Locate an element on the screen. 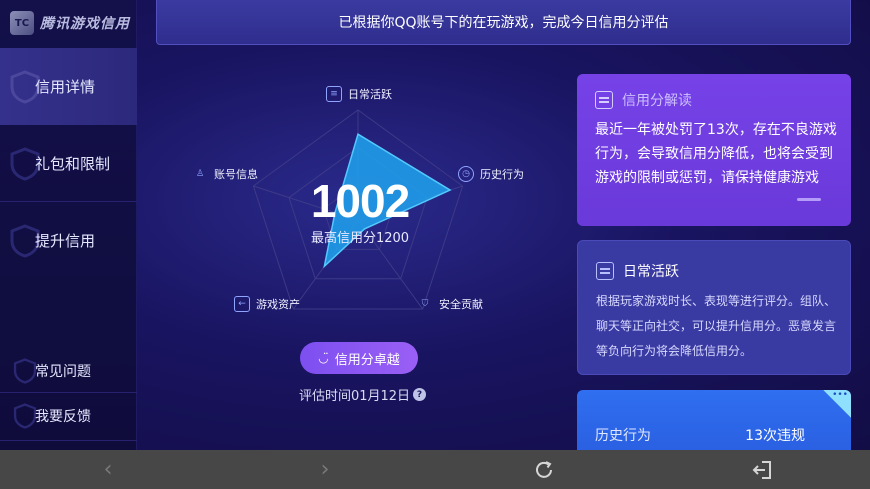  evaluation-banner: 已根据你QQ账号下的在玩游戏，完成今日信用分评估 is located at coordinates (503, 22).